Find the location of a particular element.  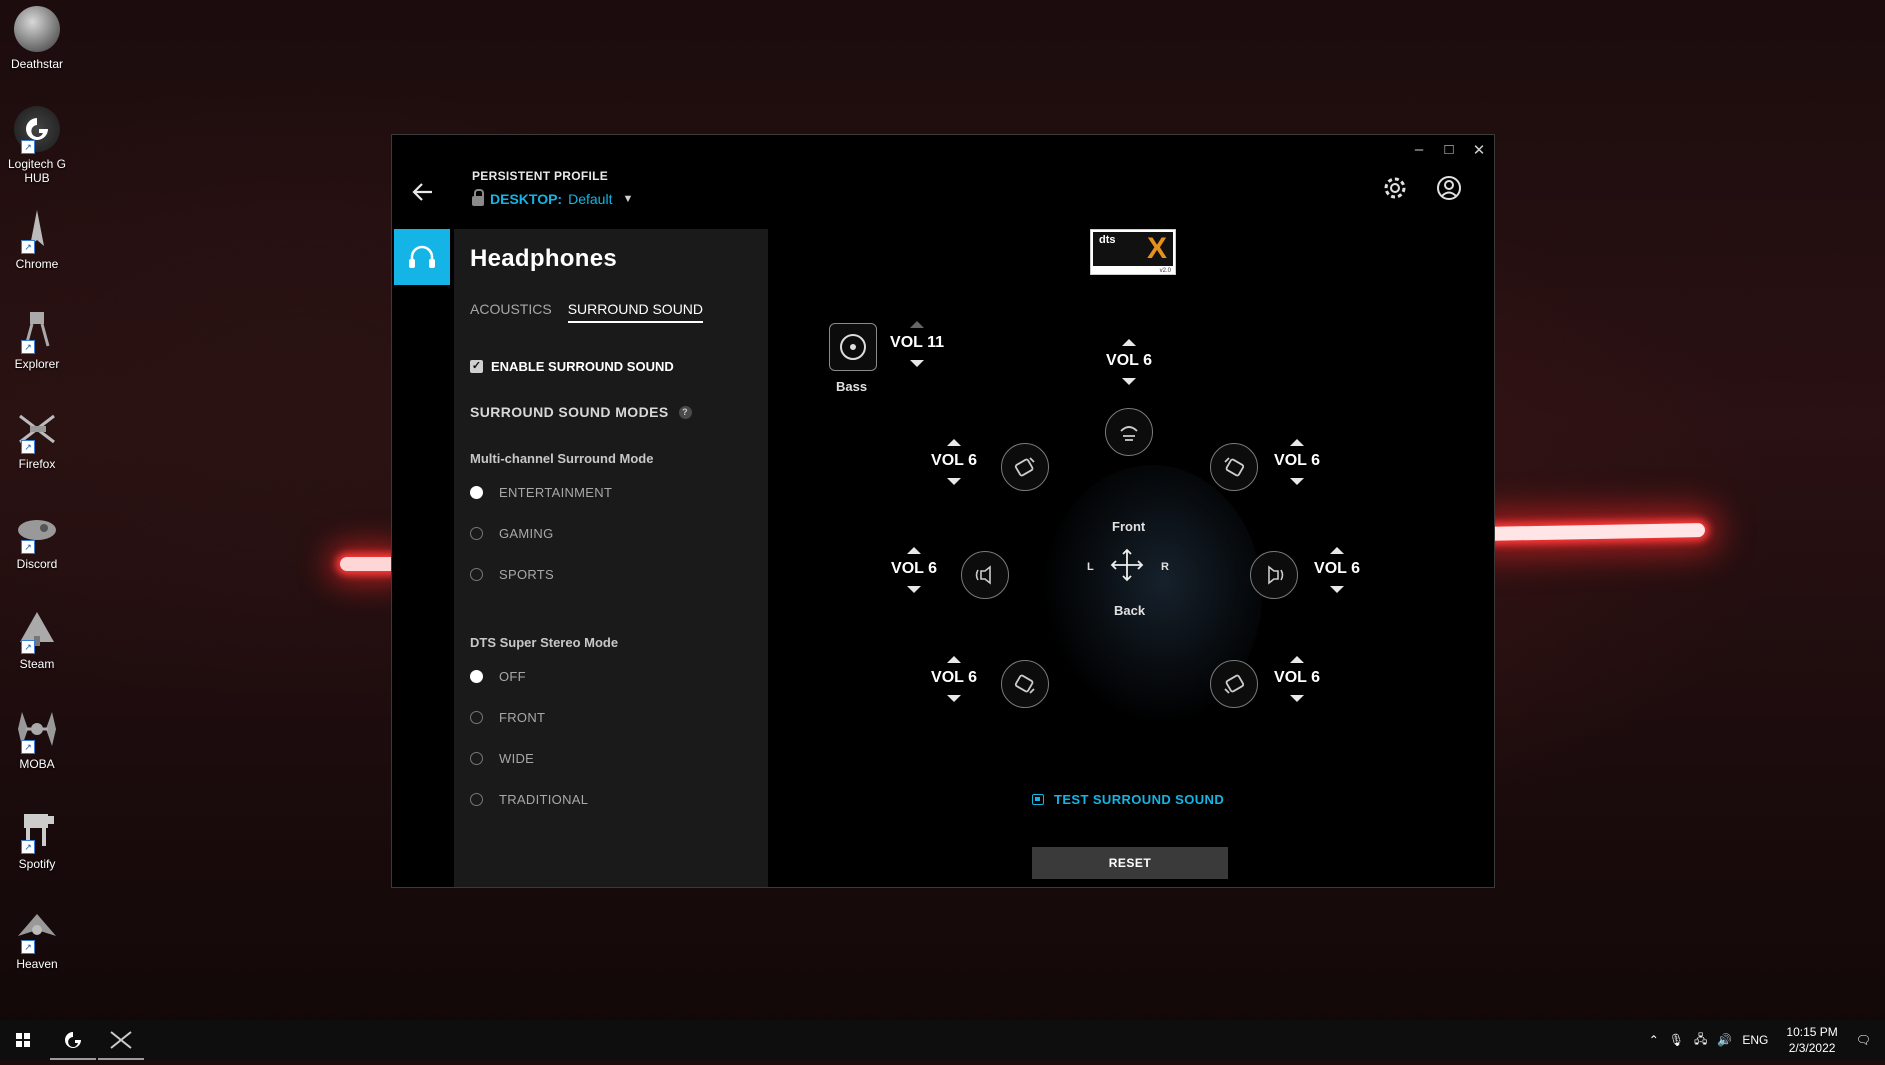

desktop-icon-steam: ↗ Steam is located at coordinates (37, 638).